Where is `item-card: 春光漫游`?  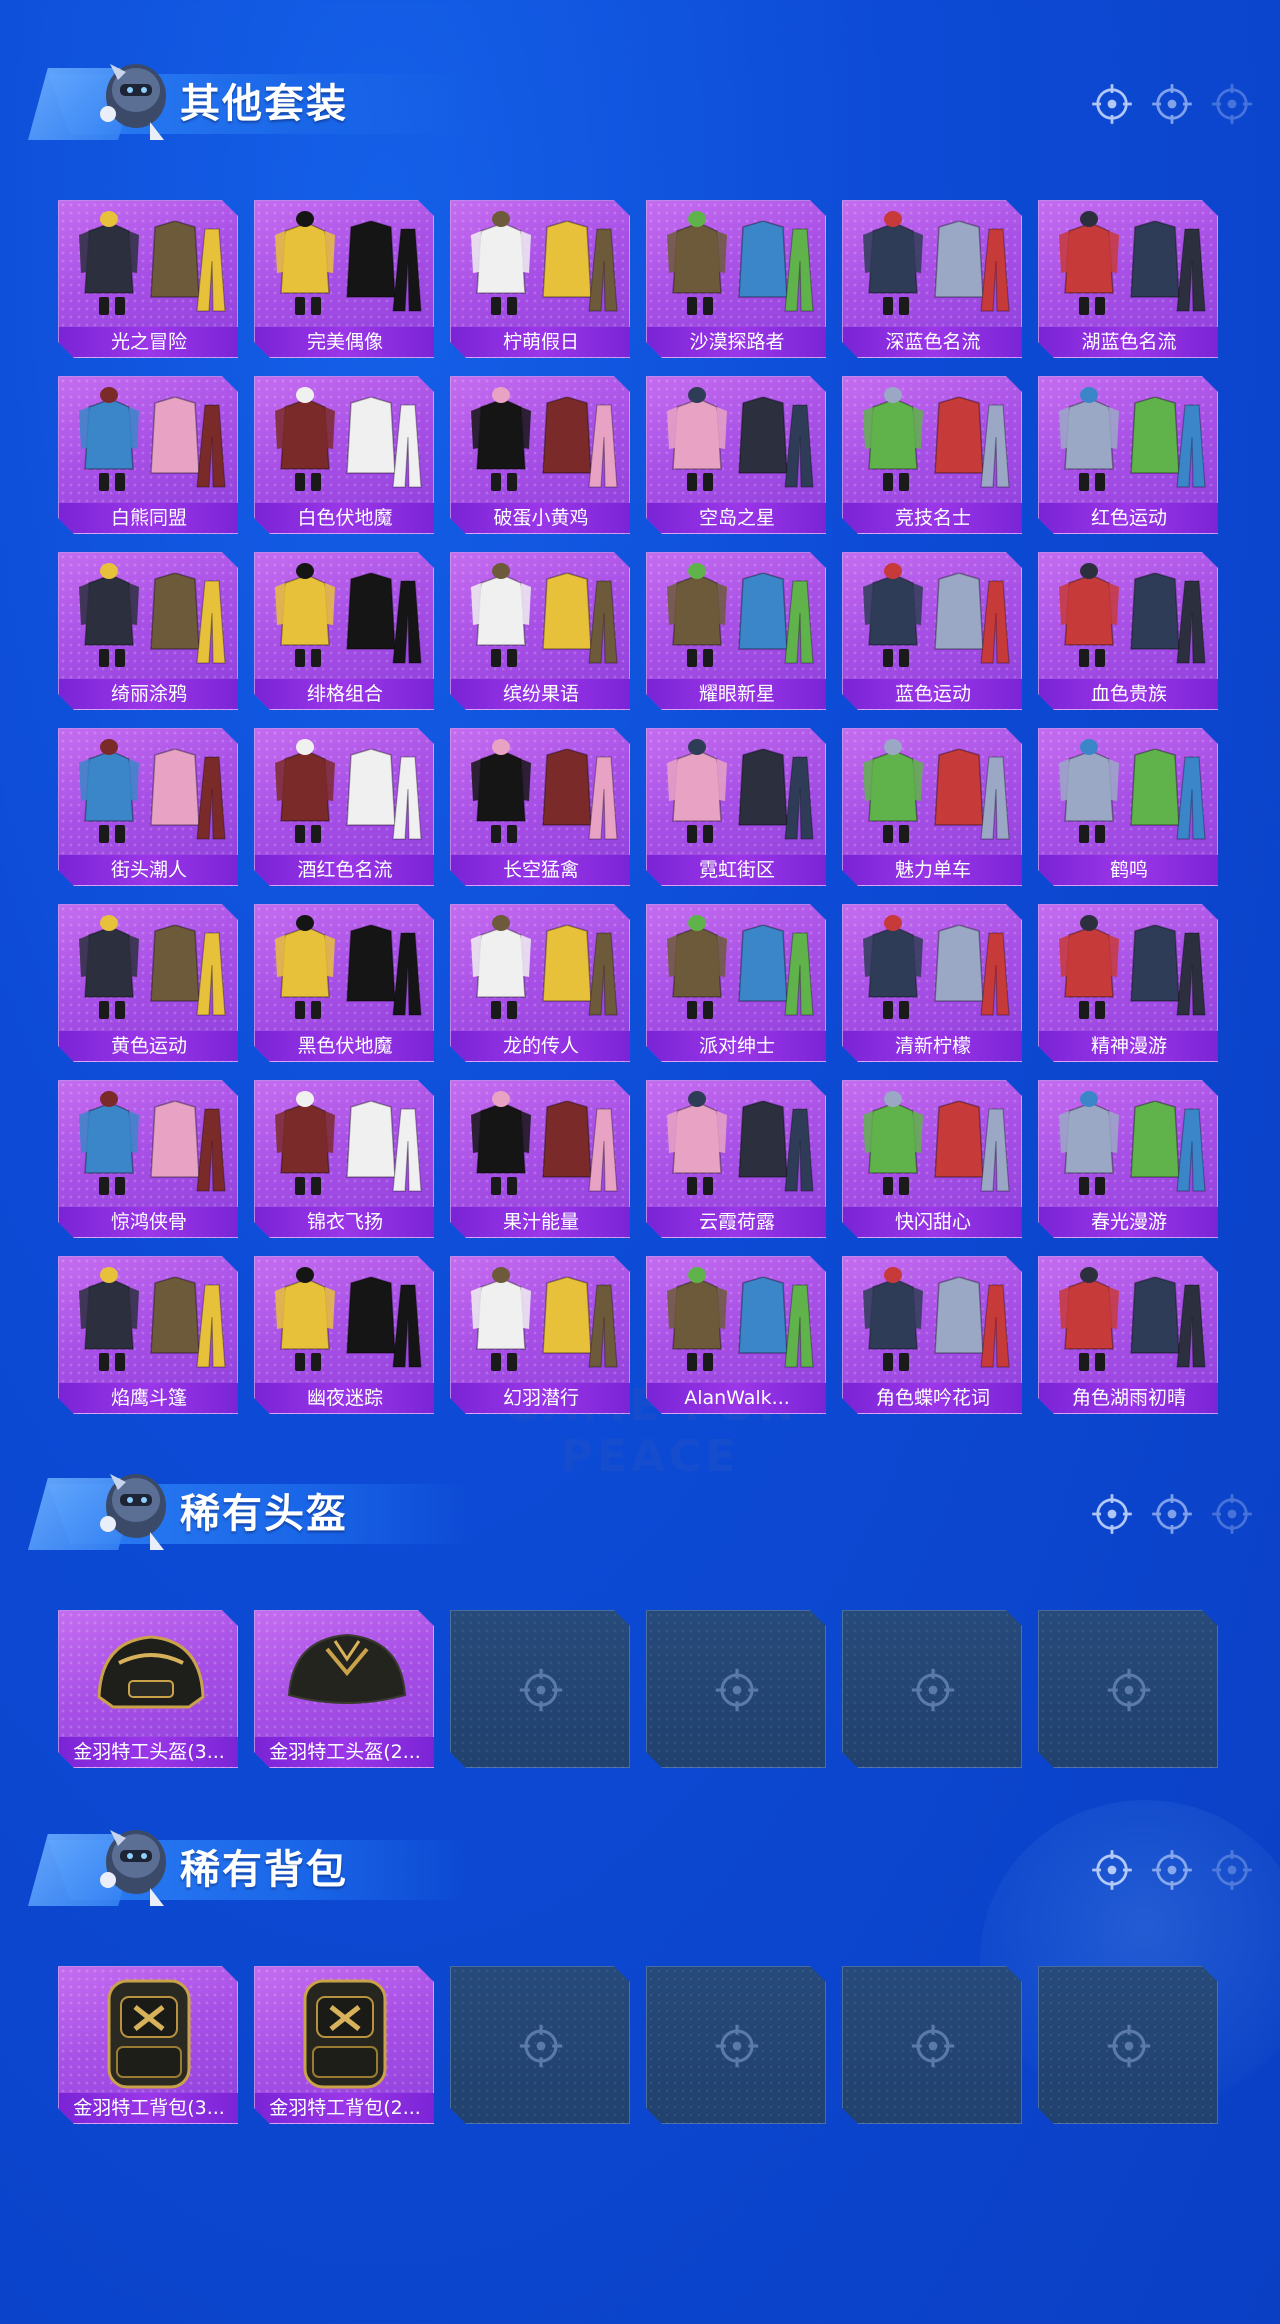 item-card: 春光漫游 is located at coordinates (1128, 1159).